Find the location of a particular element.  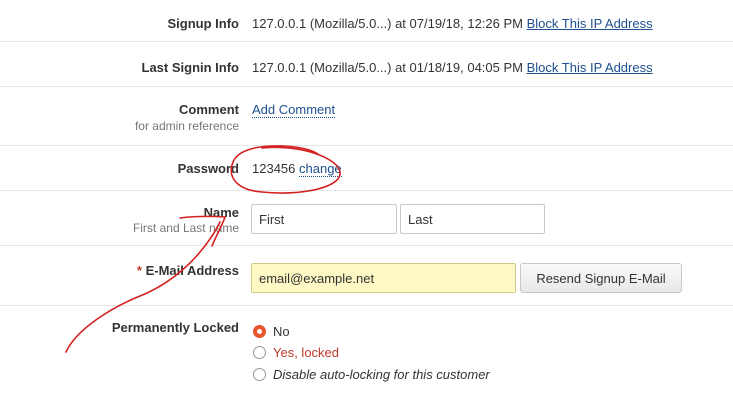

comment-label: Comment is located at coordinates (209, 109).